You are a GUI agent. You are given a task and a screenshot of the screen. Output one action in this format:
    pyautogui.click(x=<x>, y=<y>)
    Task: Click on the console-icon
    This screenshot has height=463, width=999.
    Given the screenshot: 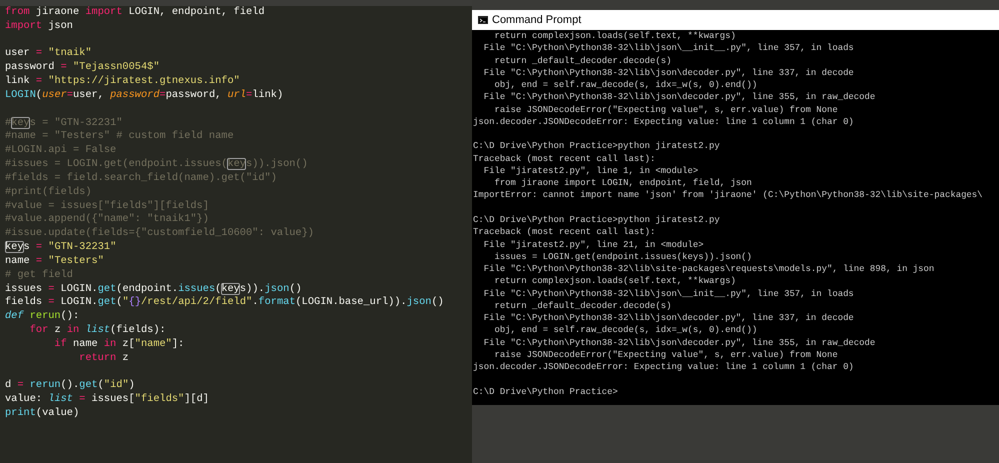 What is the action you would take?
    pyautogui.click(x=483, y=20)
    